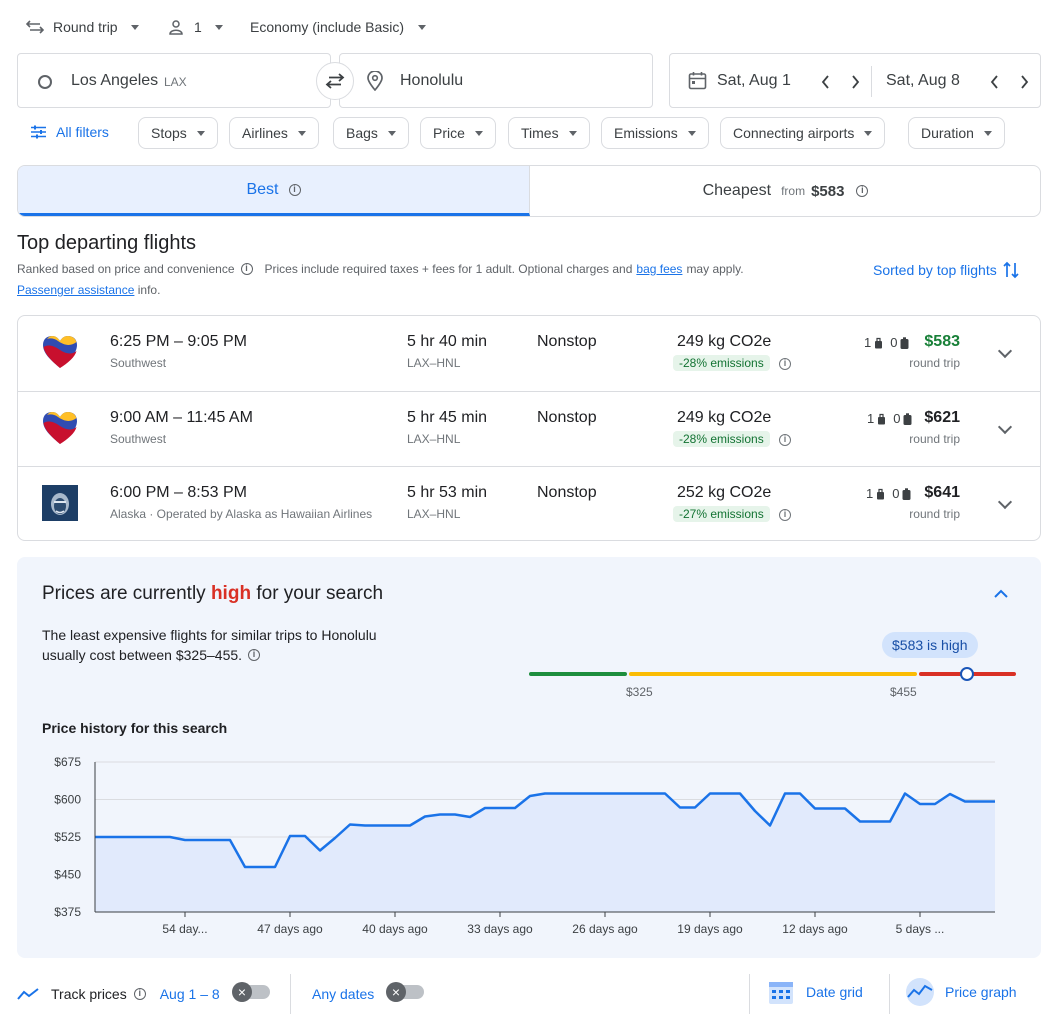 The image size is (1054, 1023). Describe the element at coordinates (371, 133) in the screenshot. I see `filter-bags: Bags` at that location.